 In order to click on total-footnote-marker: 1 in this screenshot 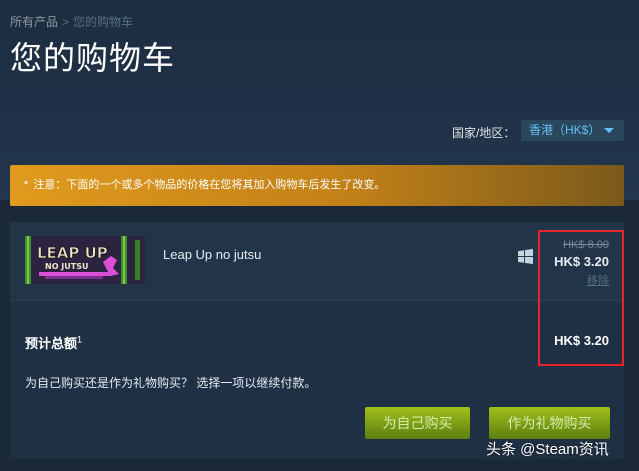, I will do `click(80, 339)`.